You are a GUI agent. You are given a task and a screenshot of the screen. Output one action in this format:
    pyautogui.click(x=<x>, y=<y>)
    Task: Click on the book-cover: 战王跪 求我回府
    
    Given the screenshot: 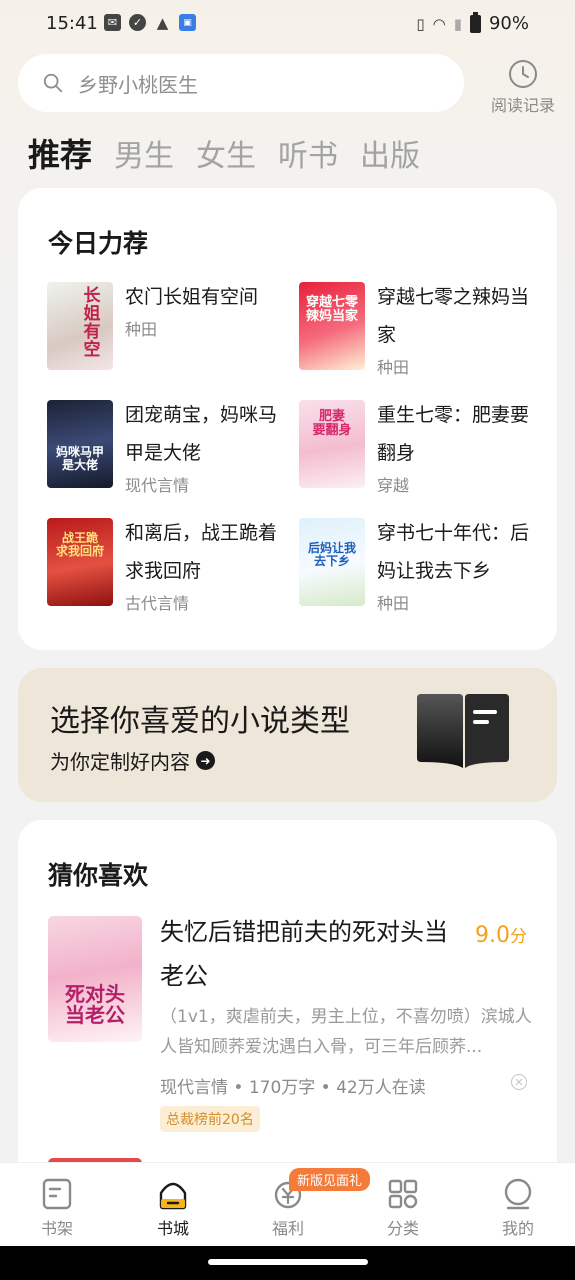 What is the action you would take?
    pyautogui.click(x=80, y=562)
    